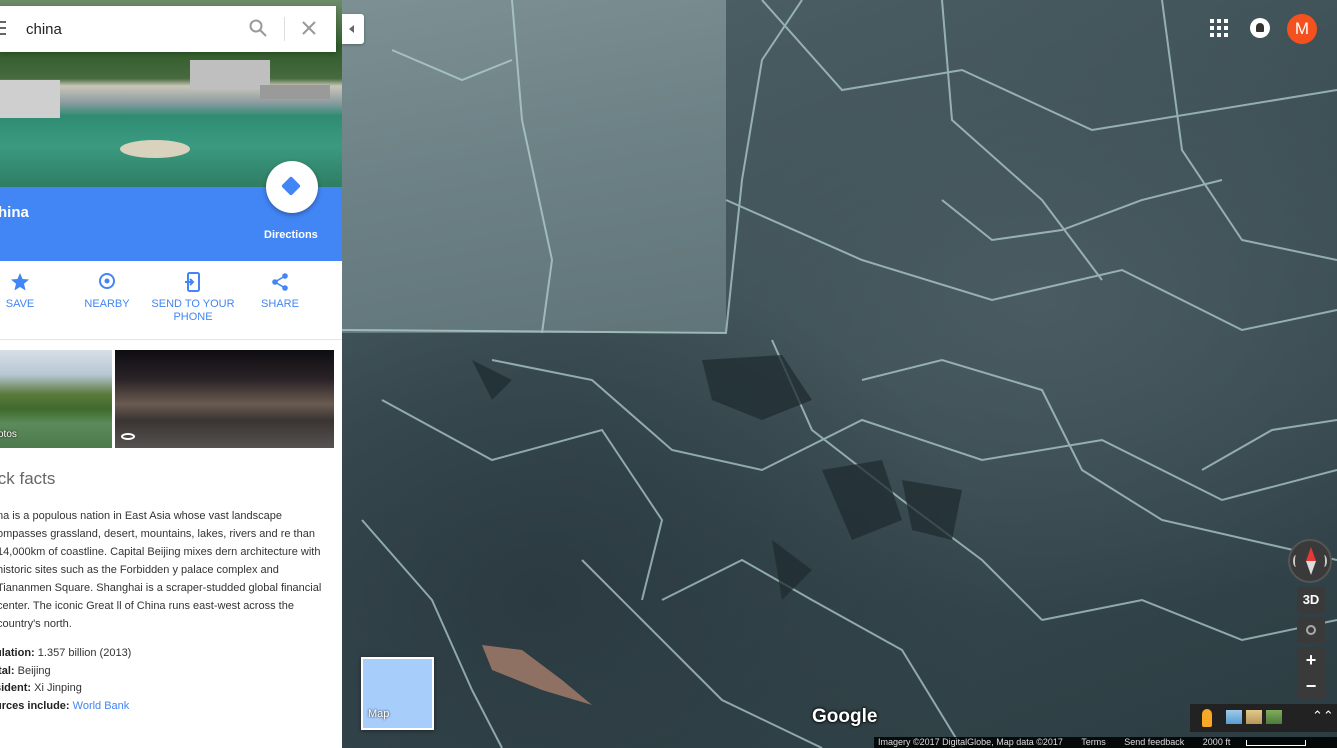 The image size is (1337, 748). I want to click on layer-thumb-water, so click(1234, 717).